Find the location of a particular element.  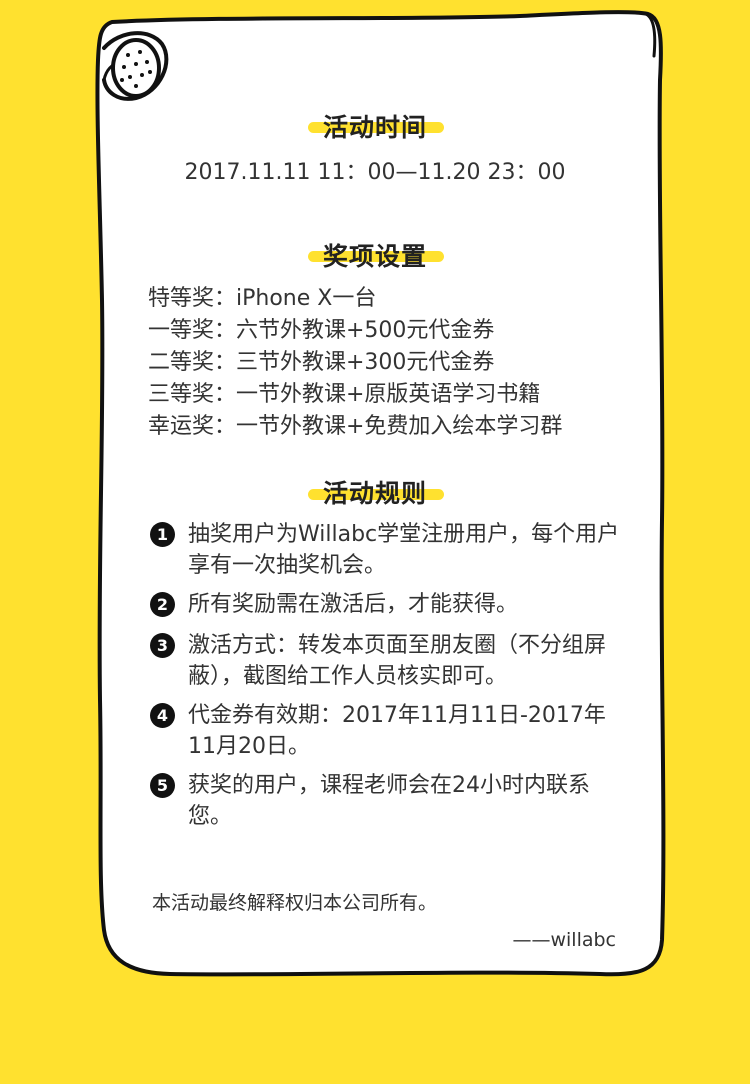

disclaimer-text: 本活动最终解释权归本公司所有。 is located at coordinates (295, 903).